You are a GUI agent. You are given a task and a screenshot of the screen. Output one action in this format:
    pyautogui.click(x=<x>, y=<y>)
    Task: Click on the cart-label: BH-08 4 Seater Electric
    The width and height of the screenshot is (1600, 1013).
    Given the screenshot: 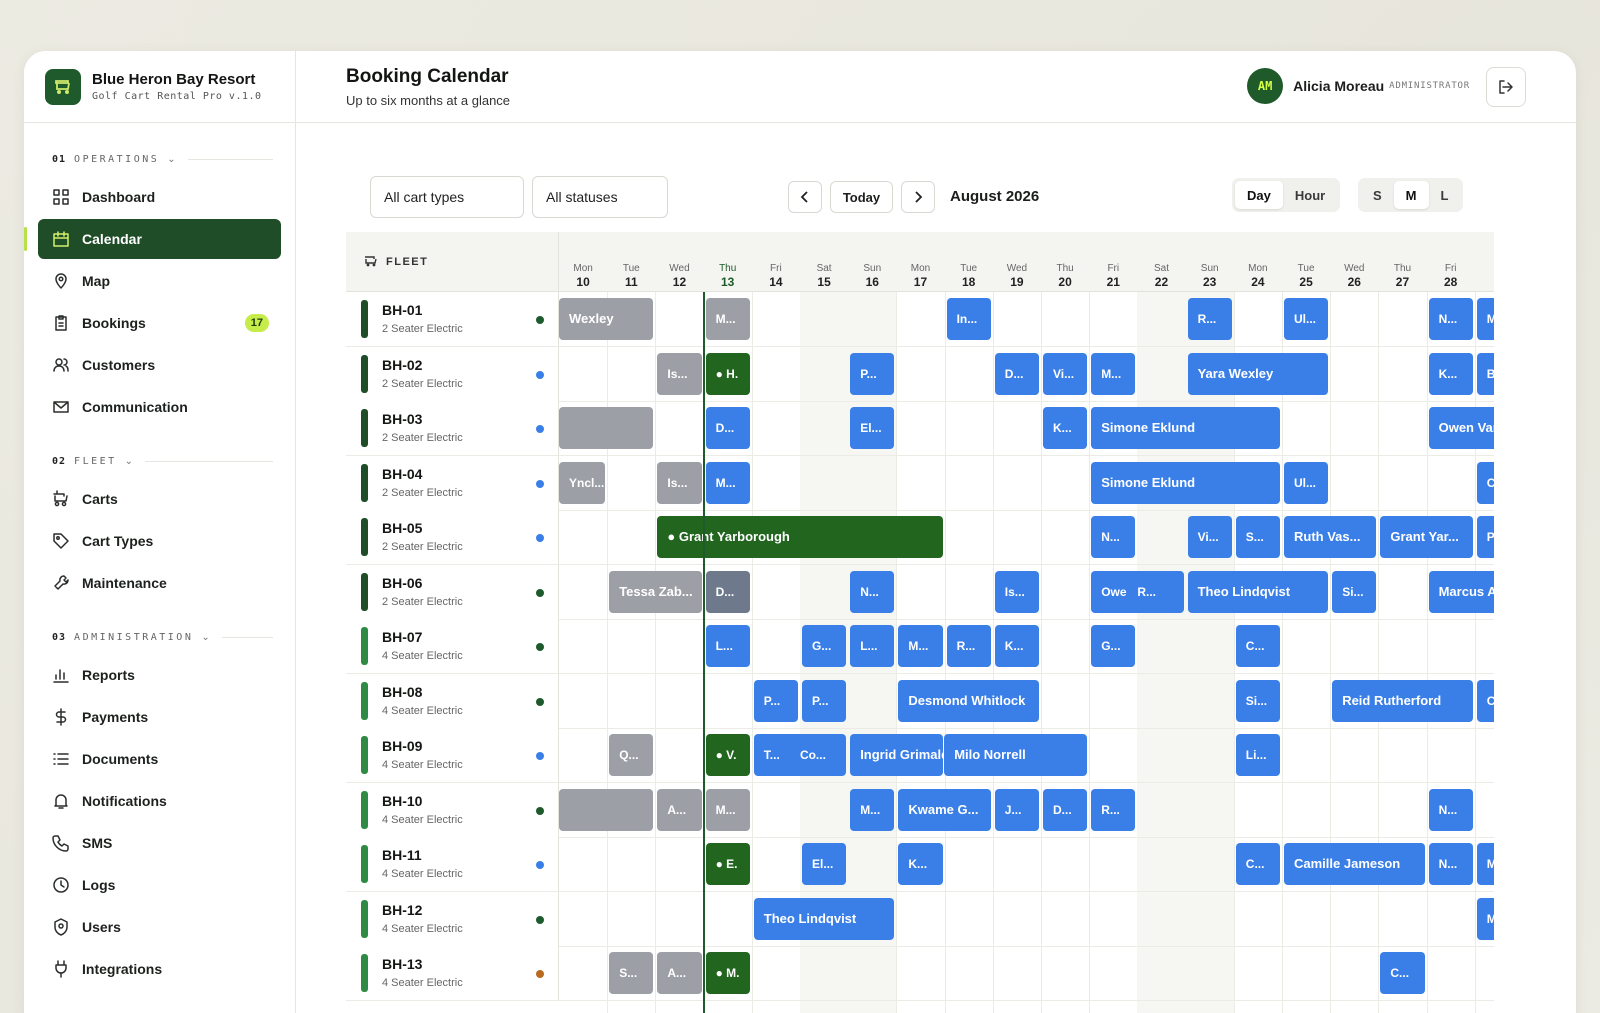 What is the action you would take?
    pyautogui.click(x=452, y=700)
    